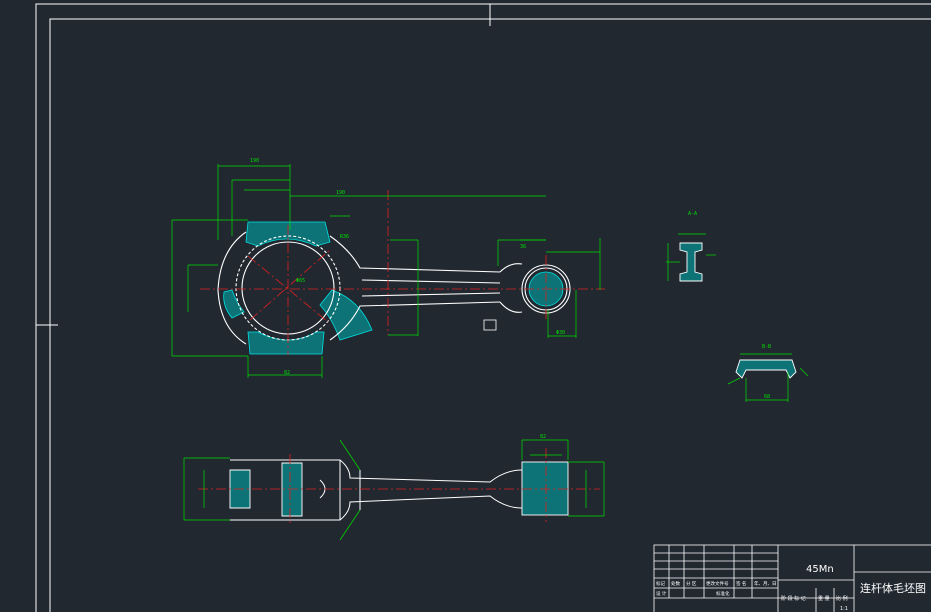 The image size is (931, 612). I want to click on dim-center-distance: 190, so click(340, 193).